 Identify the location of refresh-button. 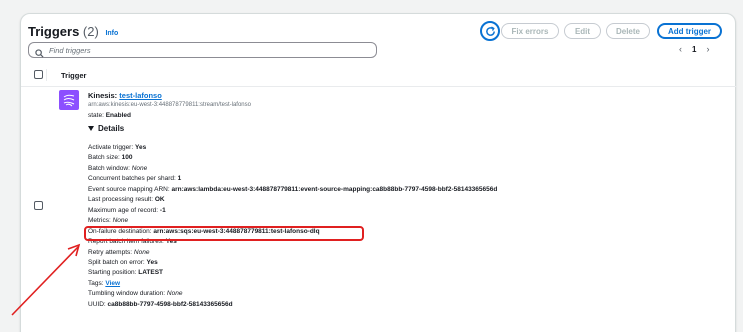
(490, 31).